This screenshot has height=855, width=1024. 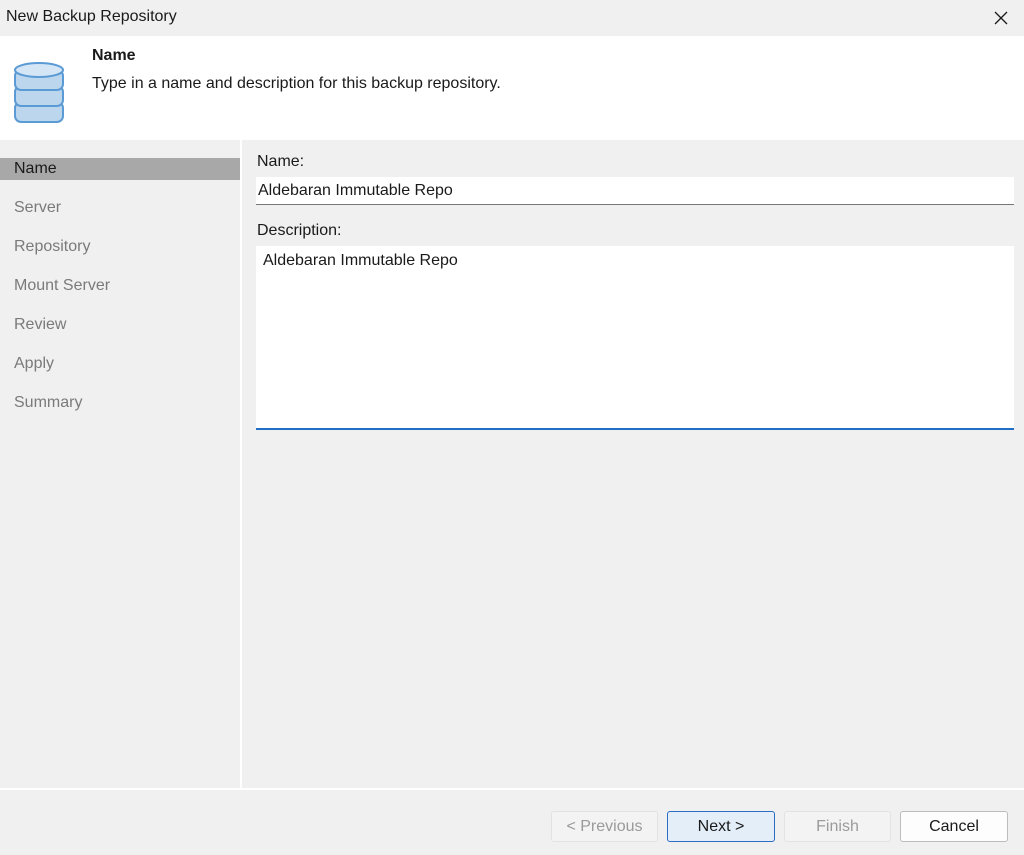 I want to click on description-label: Description:, so click(x=299, y=230).